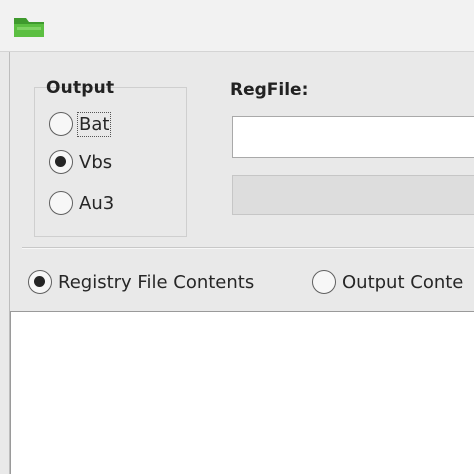 This screenshot has height=474, width=474. I want to click on radio-au3: Au3, so click(81, 203).